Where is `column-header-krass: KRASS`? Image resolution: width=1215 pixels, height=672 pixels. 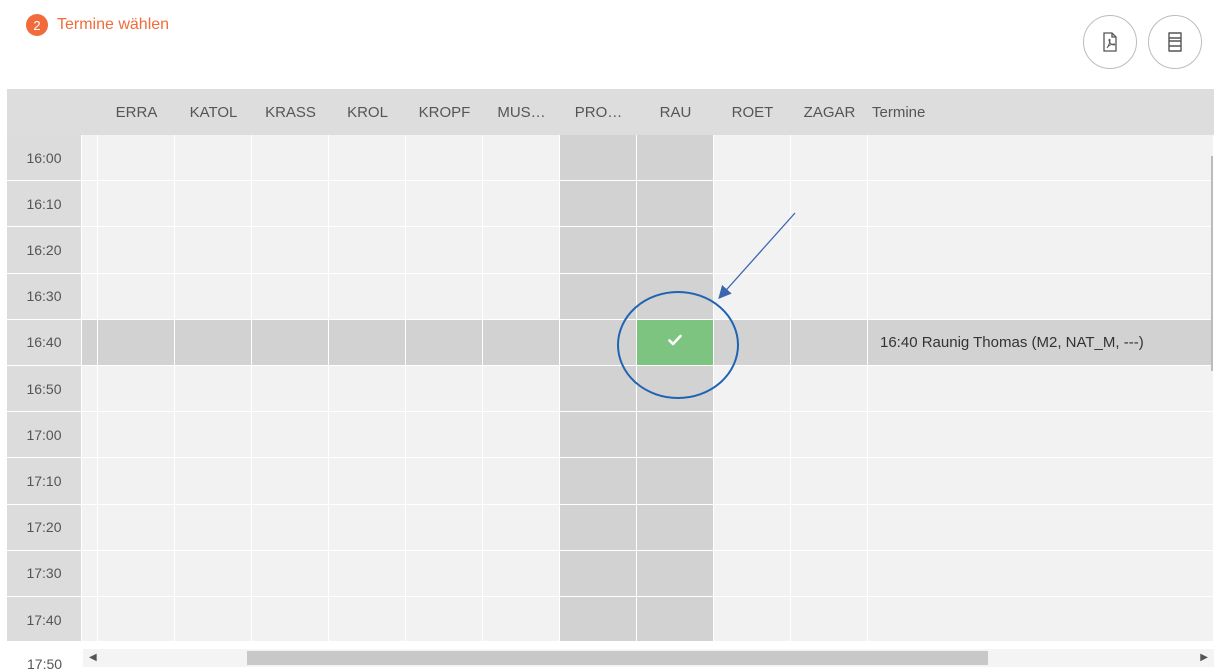 column-header-krass: KRASS is located at coordinates (290, 112).